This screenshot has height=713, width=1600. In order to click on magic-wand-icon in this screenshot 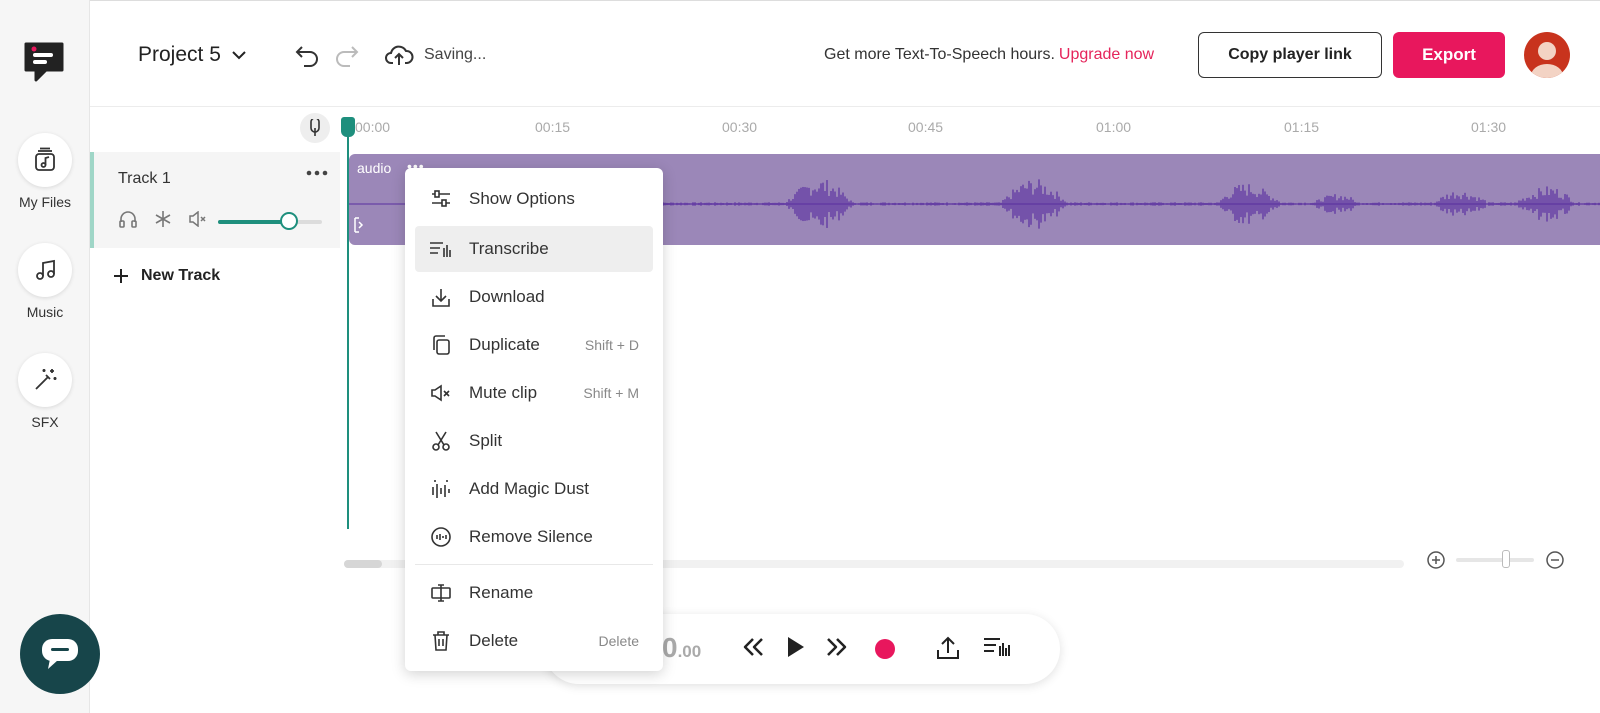, I will do `click(45, 380)`.